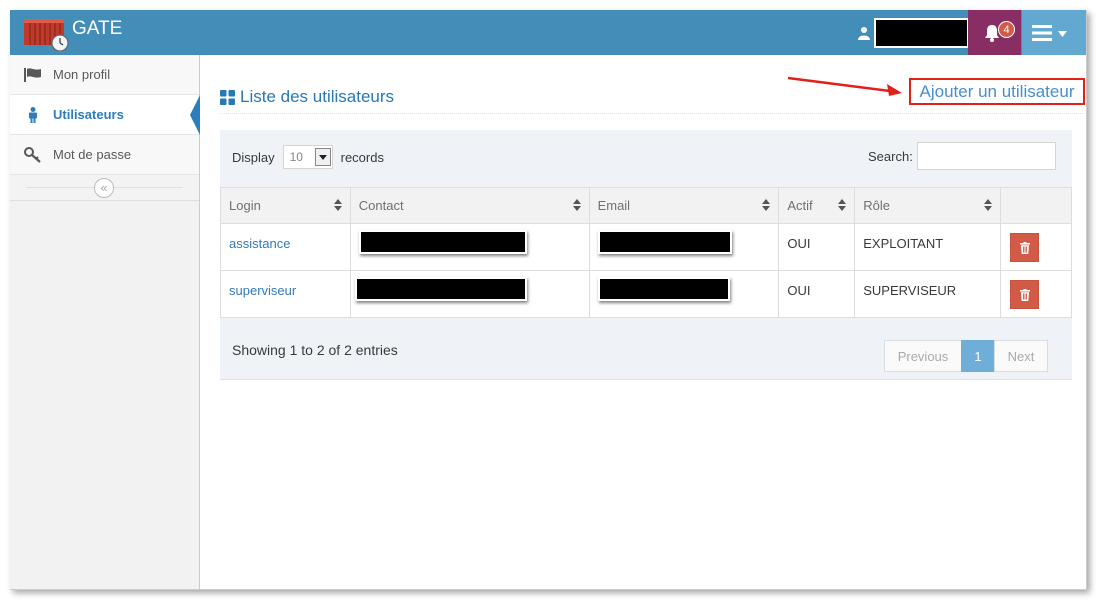  I want to click on main-menu-button, so click(1054, 32).